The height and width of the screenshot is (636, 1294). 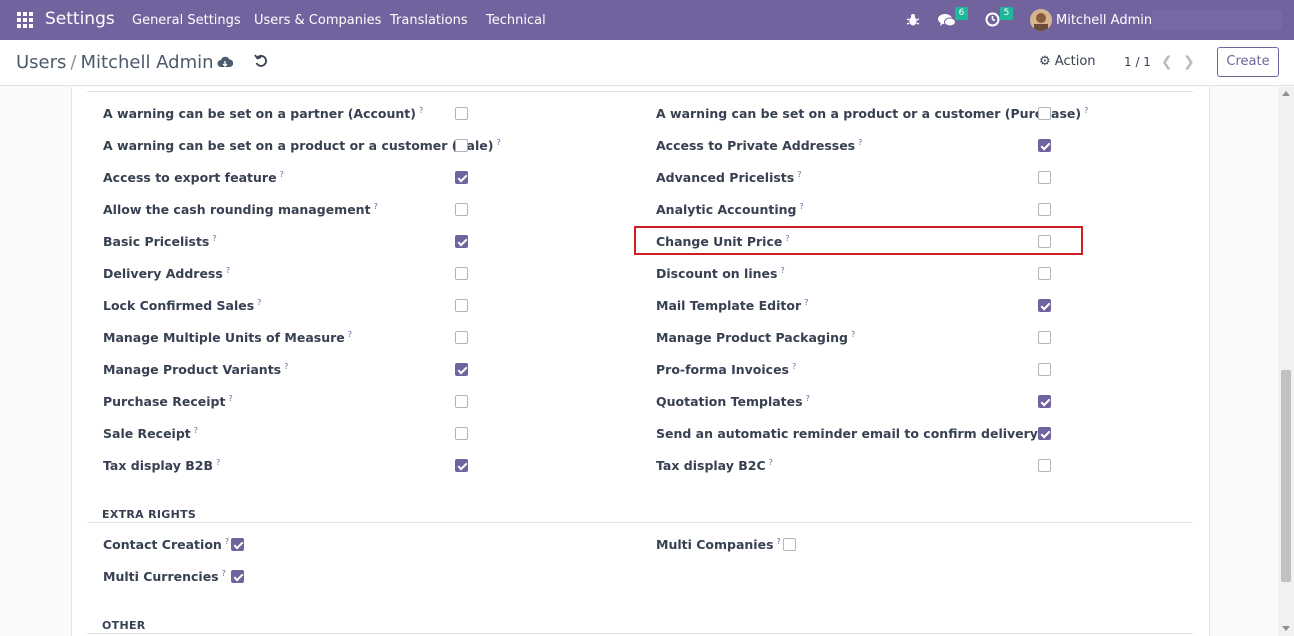 I want to click on technical-left-label: Manage Product Variants?, so click(x=196, y=370).